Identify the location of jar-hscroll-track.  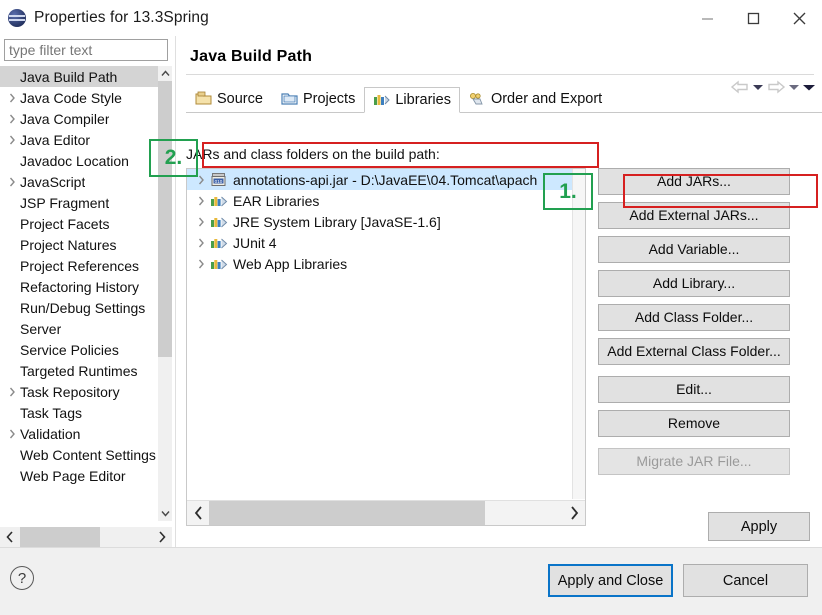
(386, 513).